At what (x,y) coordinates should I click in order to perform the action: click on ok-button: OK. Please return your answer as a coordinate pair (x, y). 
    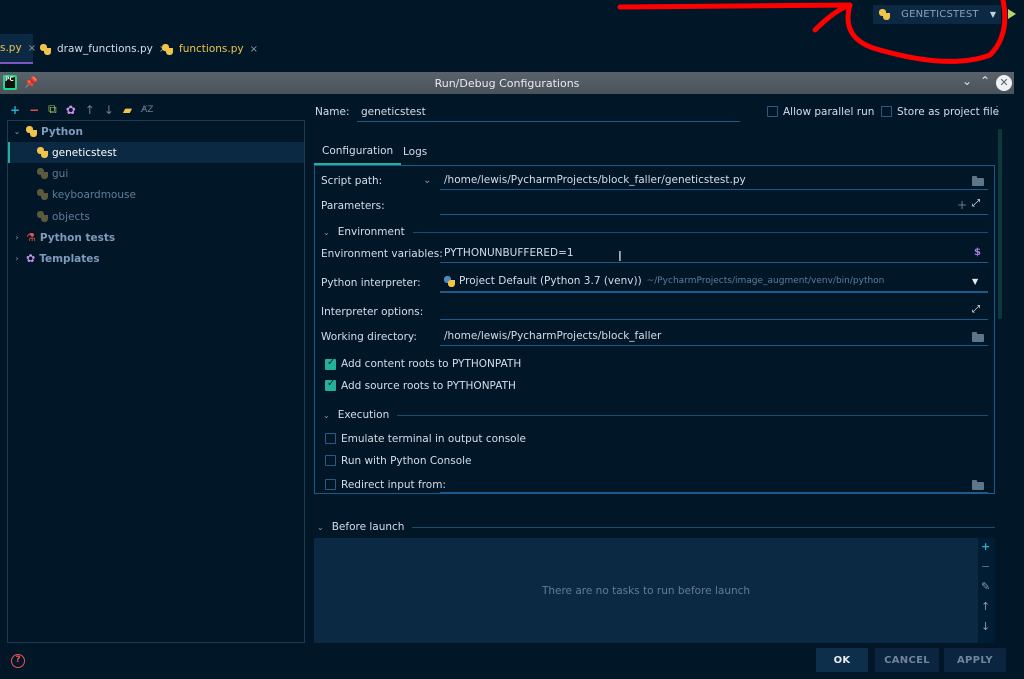
    Looking at the image, I should click on (842, 660).